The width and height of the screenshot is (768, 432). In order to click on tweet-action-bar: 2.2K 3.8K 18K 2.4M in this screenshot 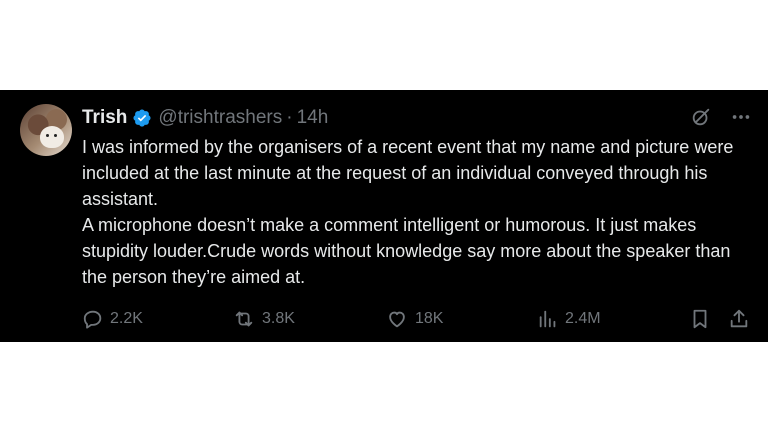, I will do `click(417, 319)`.